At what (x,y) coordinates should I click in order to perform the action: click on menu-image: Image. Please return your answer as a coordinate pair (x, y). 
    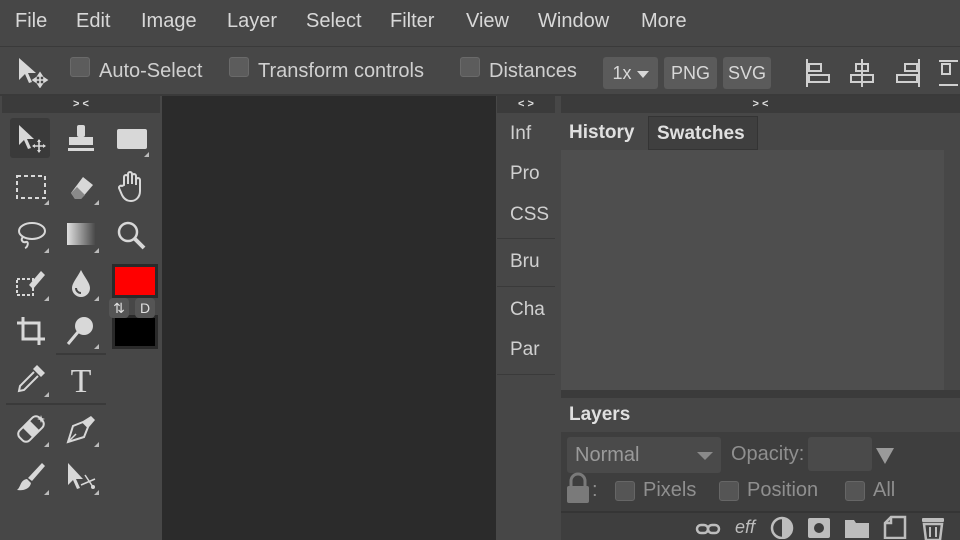
    Looking at the image, I should click on (169, 21).